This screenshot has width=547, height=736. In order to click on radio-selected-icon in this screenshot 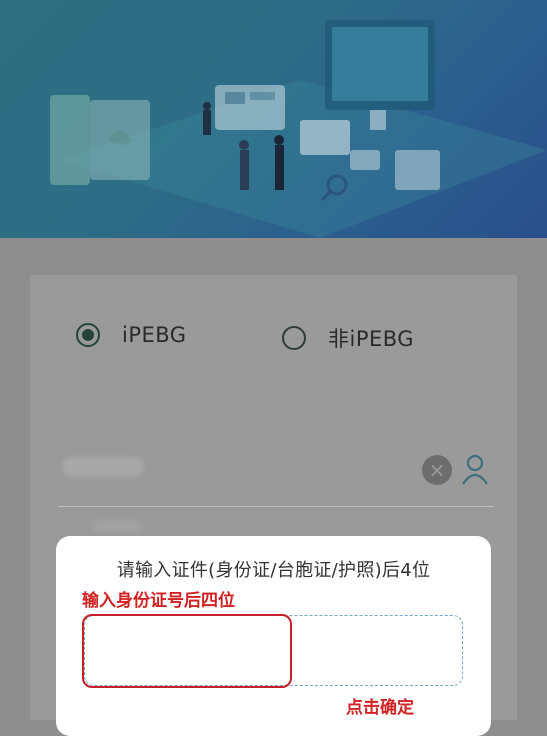, I will do `click(88, 335)`.